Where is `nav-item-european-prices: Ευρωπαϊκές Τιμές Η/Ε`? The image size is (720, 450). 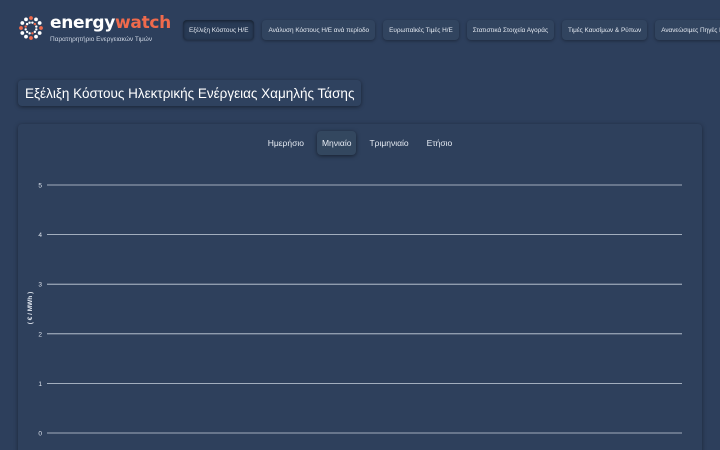
nav-item-european-prices: Ευρωπαϊκές Τιμές Η/Ε is located at coordinates (421, 30).